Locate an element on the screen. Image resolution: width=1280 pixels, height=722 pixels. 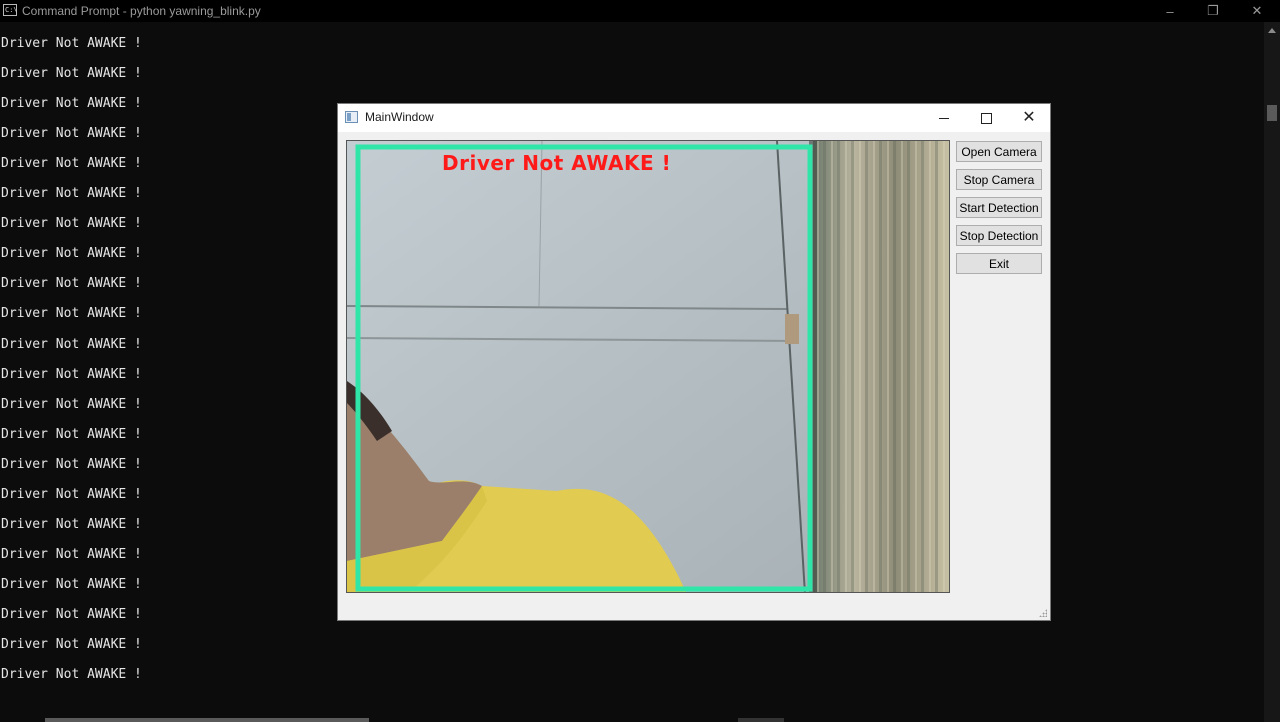
scroll-up-arrow-icon is located at coordinates (1272, 30).